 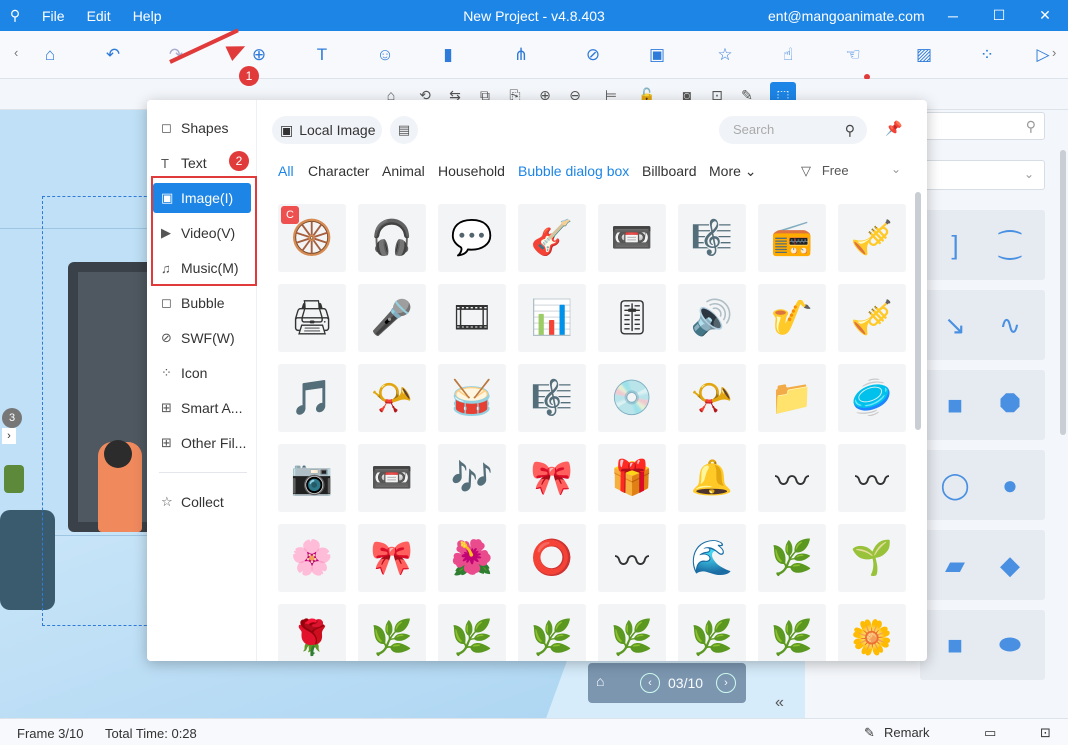 I want to click on image-thumbnail: 🎷, so click(x=792, y=318).